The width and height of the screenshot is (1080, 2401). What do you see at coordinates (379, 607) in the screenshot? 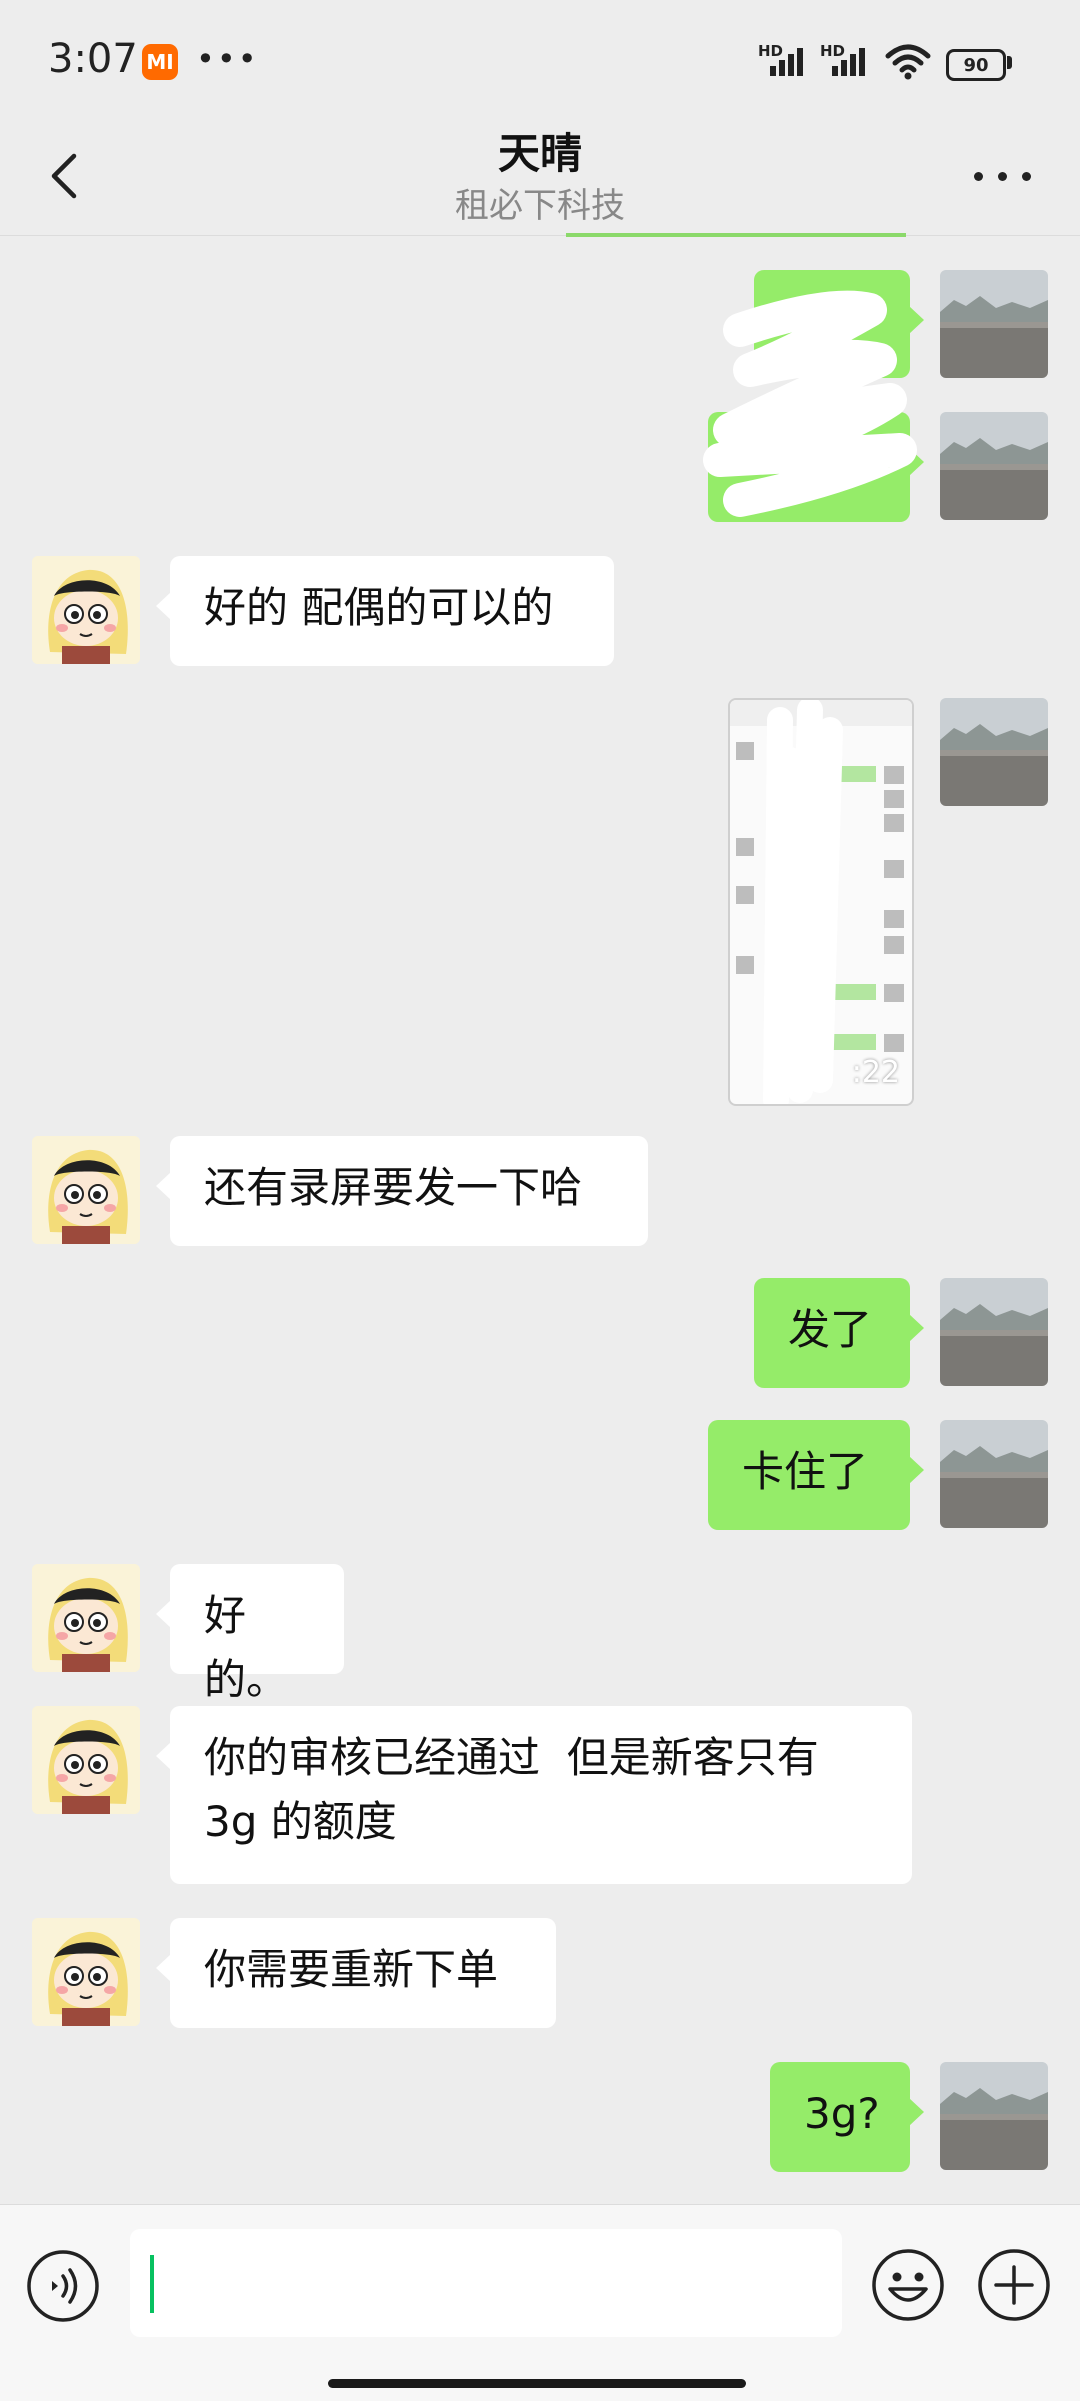
I see `message-text: 好的 配偶的可以的` at bounding box center [379, 607].